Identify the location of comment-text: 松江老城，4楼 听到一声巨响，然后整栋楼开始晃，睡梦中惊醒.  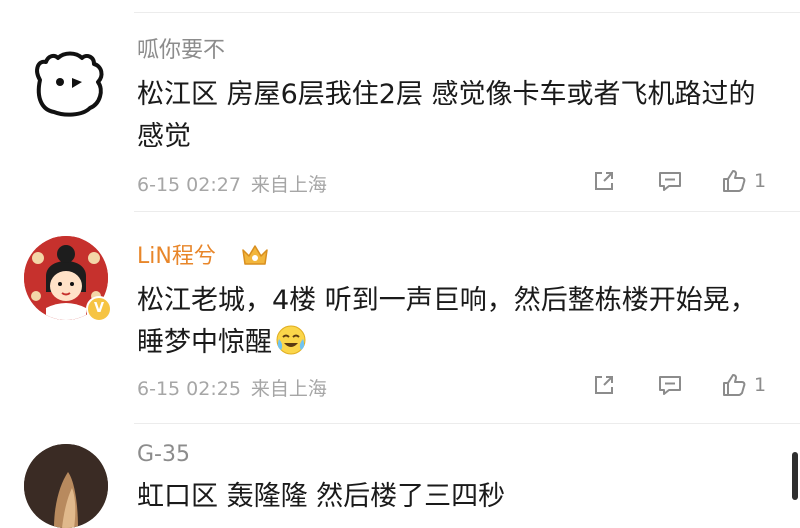
(457, 322).